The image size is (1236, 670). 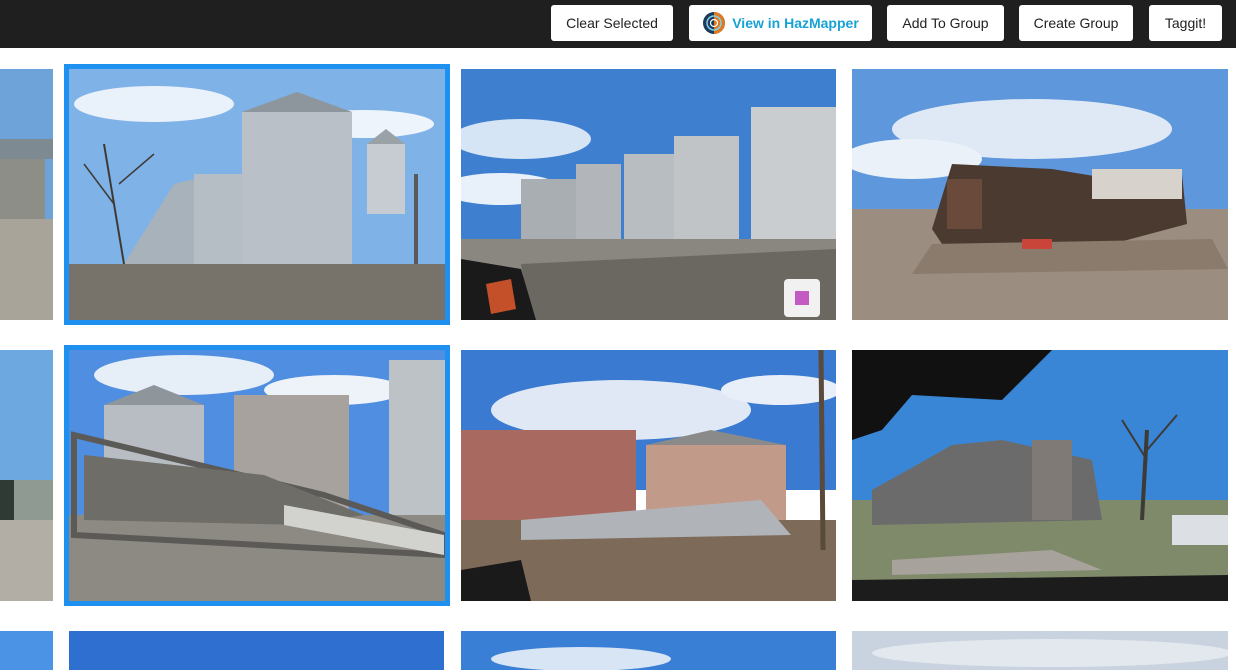 I want to click on view-in-hazmapper-button: View in HazMapper, so click(x=780, y=23).